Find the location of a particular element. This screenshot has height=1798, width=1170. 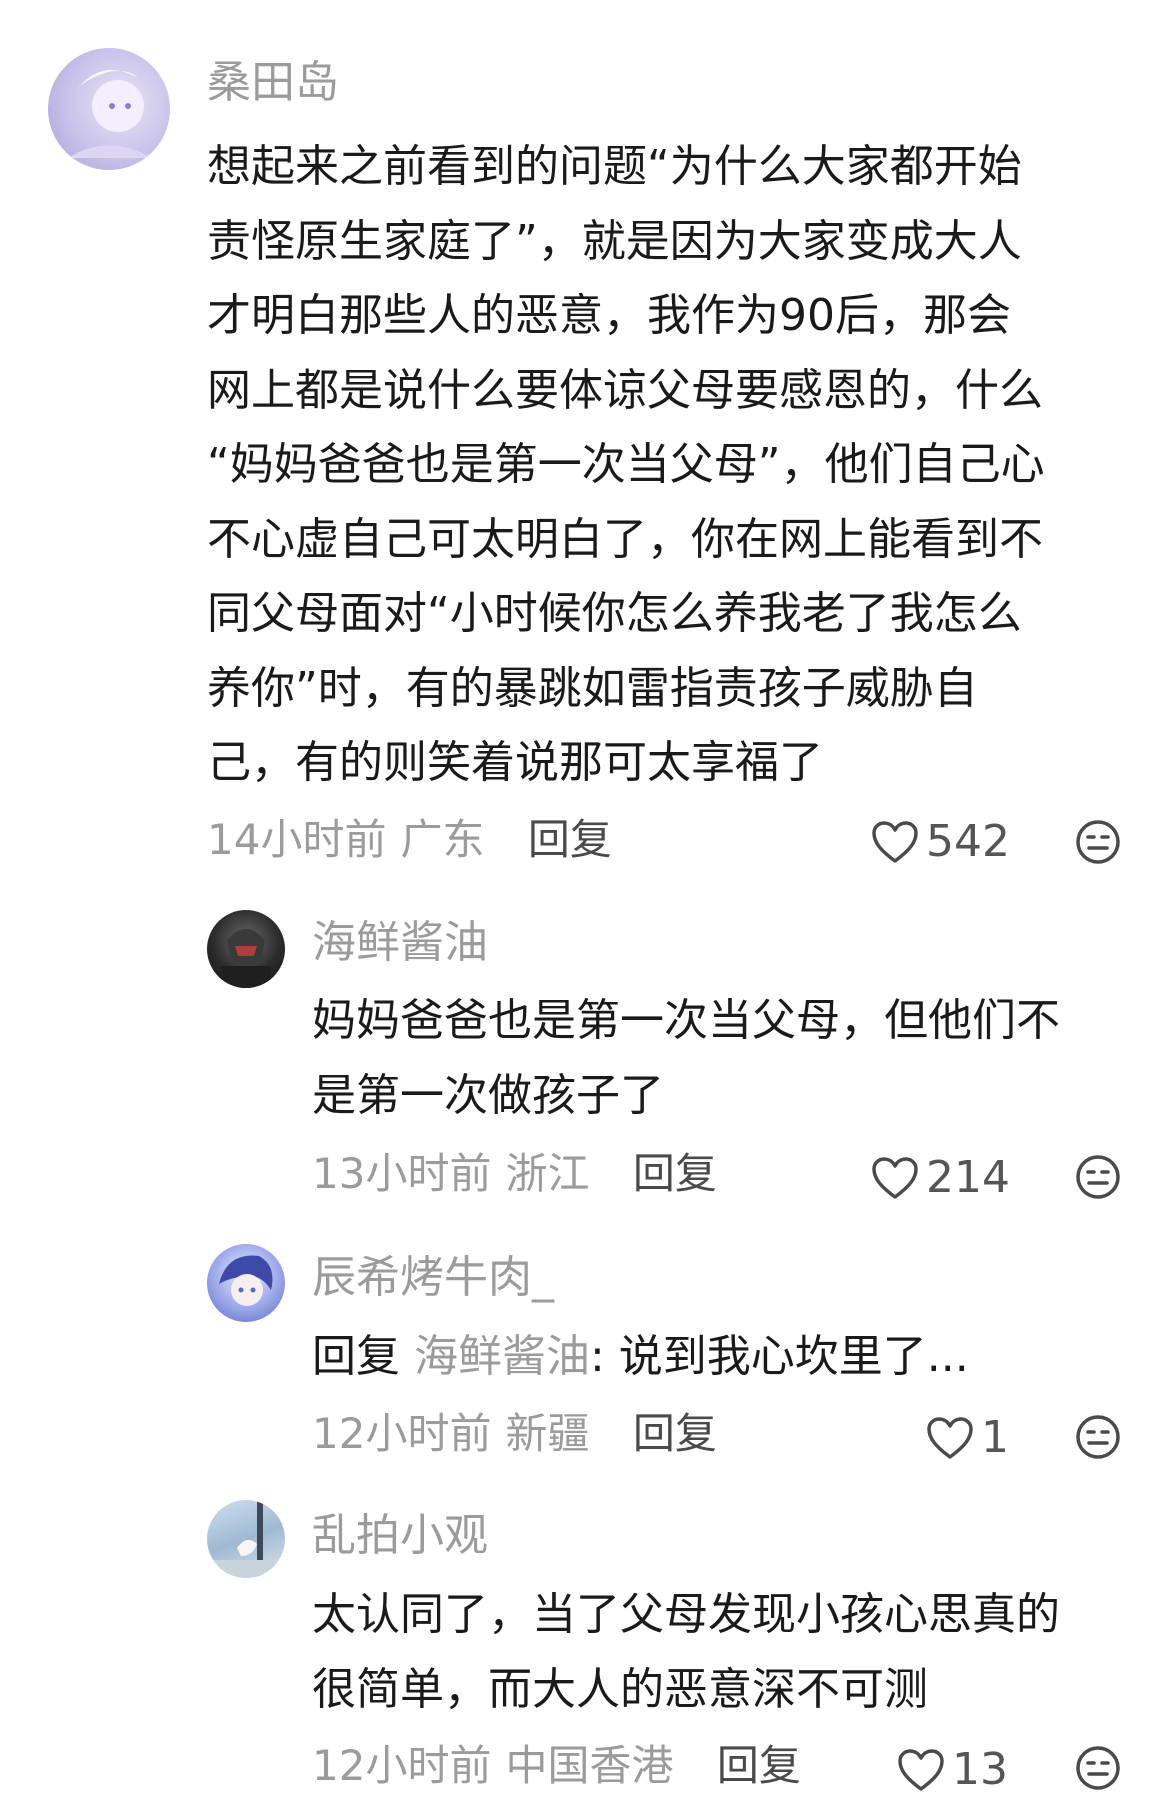

like-button: 1 is located at coordinates (967, 1438).